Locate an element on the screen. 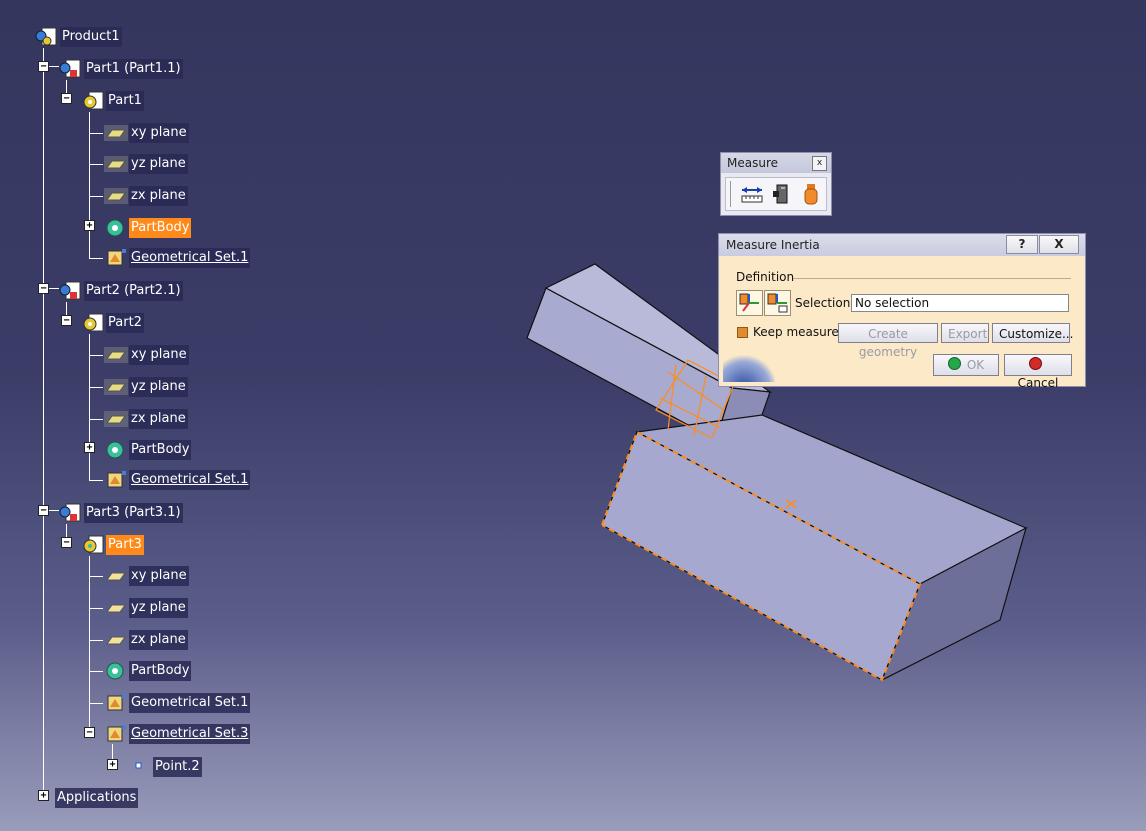 The height and width of the screenshot is (831, 1146). selection-field: No selection is located at coordinates (960, 303).